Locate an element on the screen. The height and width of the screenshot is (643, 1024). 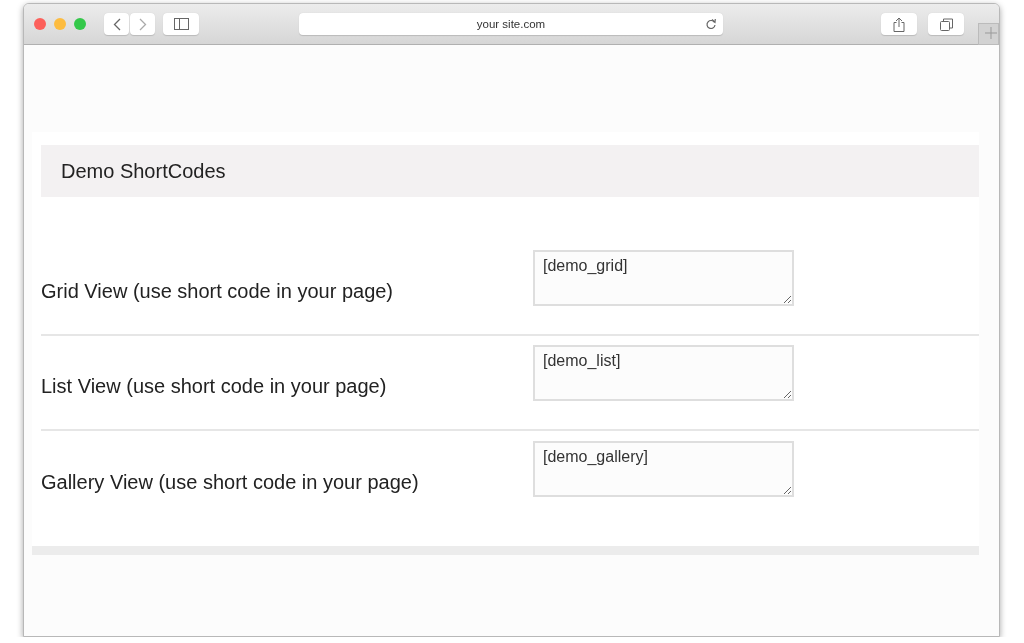
new-tab-button is located at coordinates (988, 34).